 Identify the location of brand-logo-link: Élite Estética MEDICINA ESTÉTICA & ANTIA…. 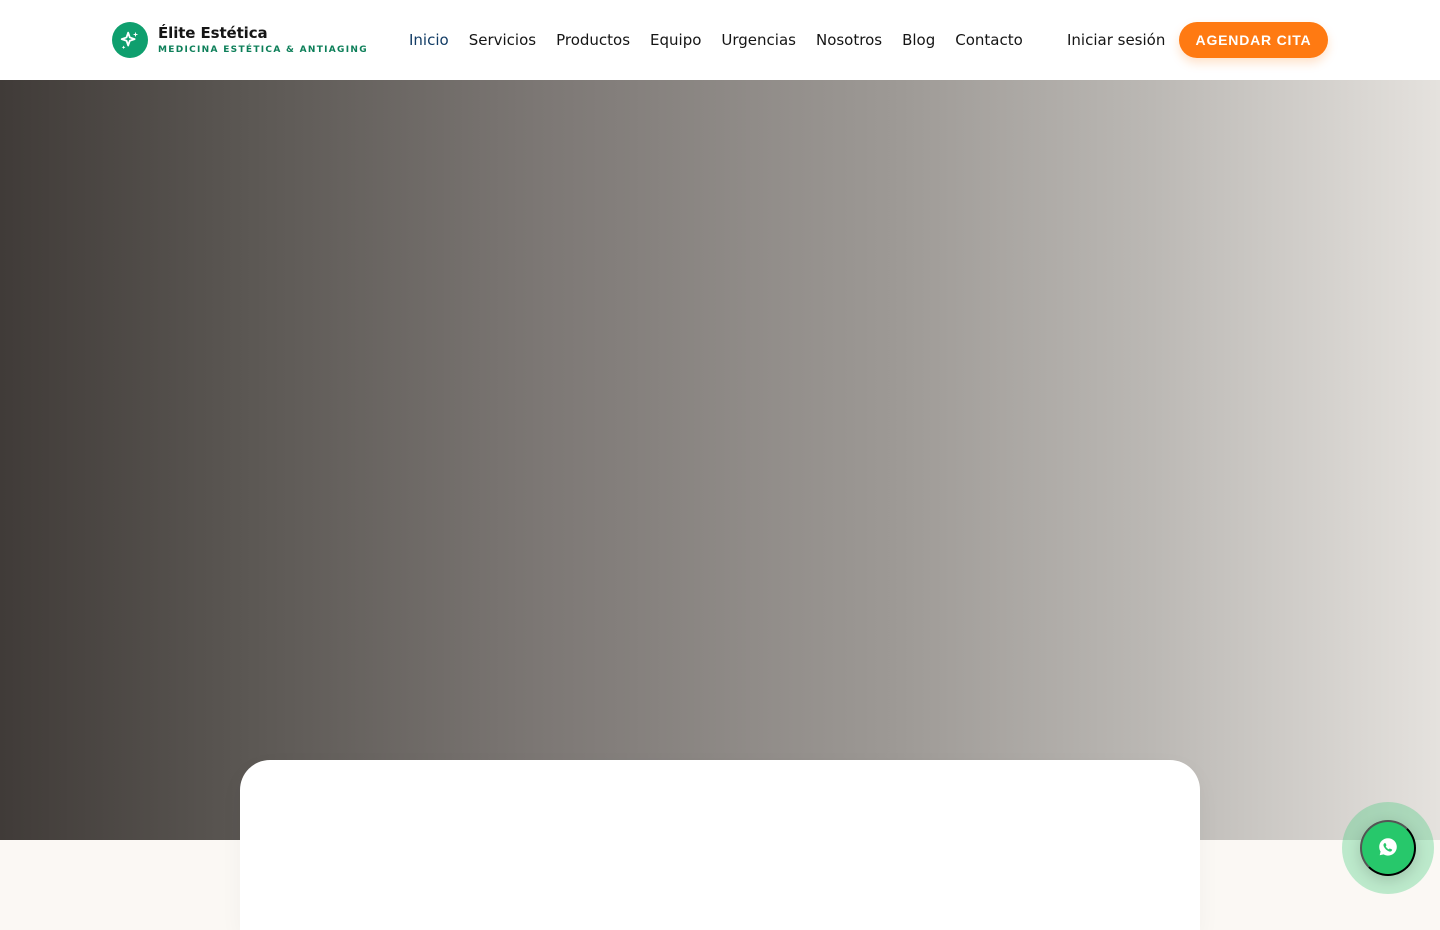
(240, 40).